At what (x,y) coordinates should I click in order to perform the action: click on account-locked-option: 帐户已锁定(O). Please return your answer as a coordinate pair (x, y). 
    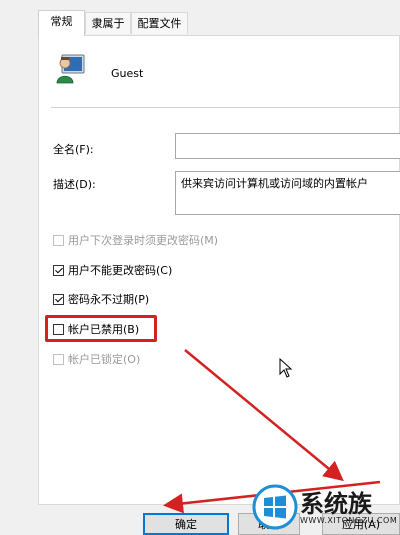
    Looking at the image, I should click on (96, 359).